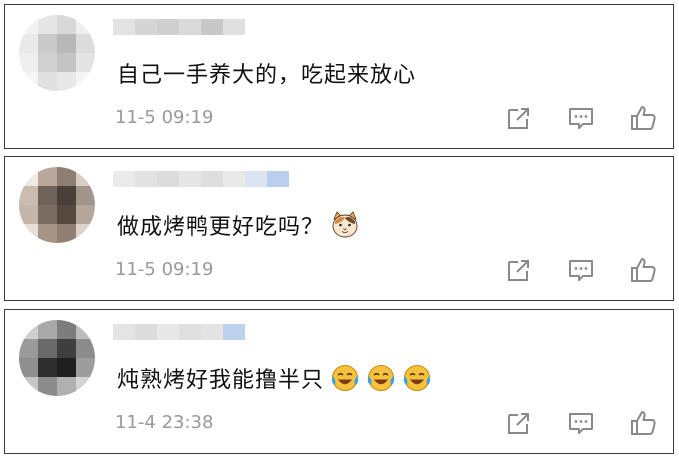  I want to click on comment-timestamp: 11-4 23:38, so click(164, 422).